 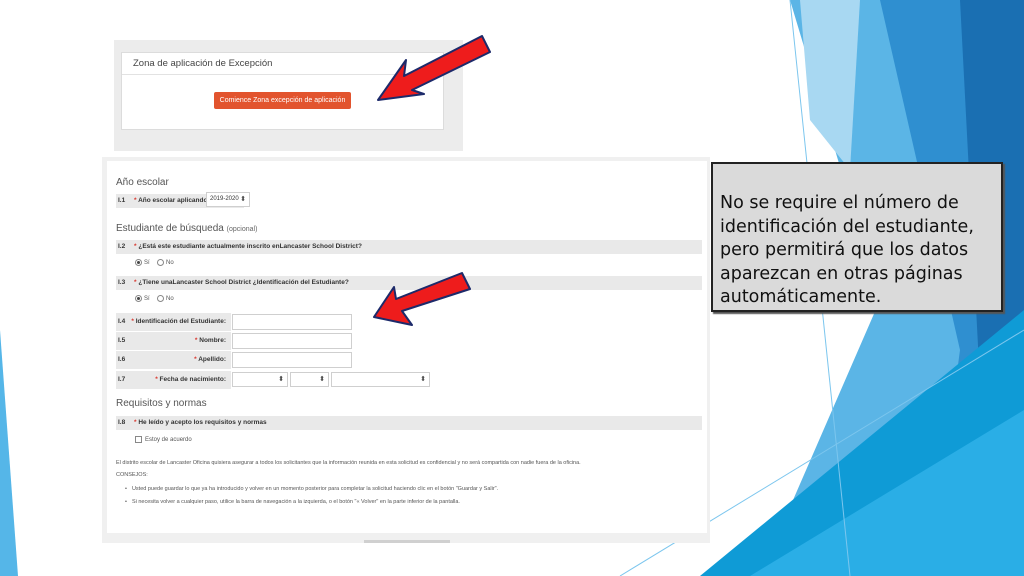 I want to click on student-id-label-cell: I.4 * Identificación del Estudiante:, so click(x=173, y=322).